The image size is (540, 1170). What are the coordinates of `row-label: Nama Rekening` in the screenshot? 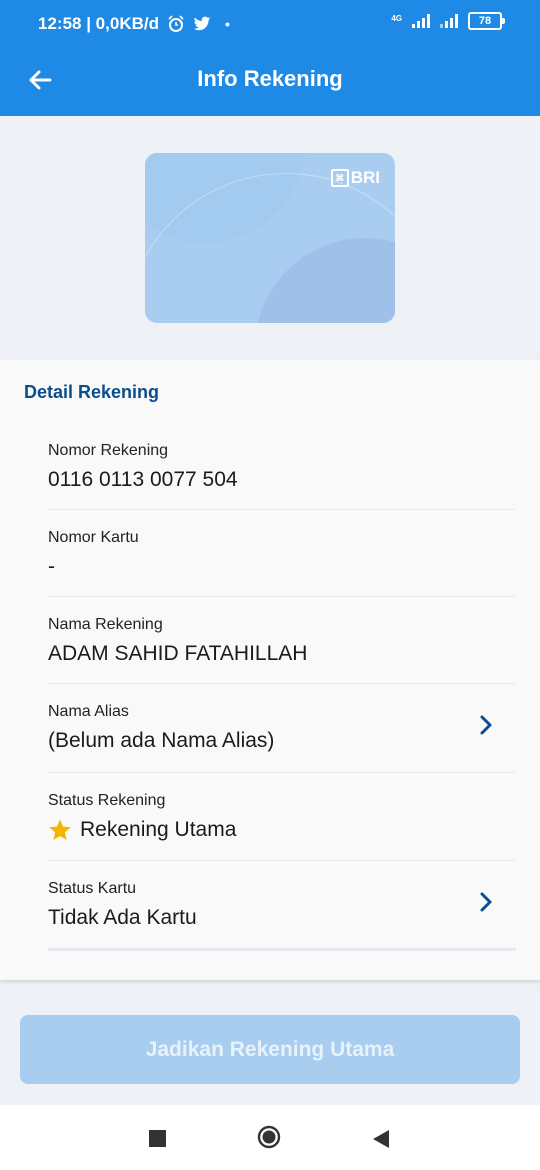 It's located at (105, 624).